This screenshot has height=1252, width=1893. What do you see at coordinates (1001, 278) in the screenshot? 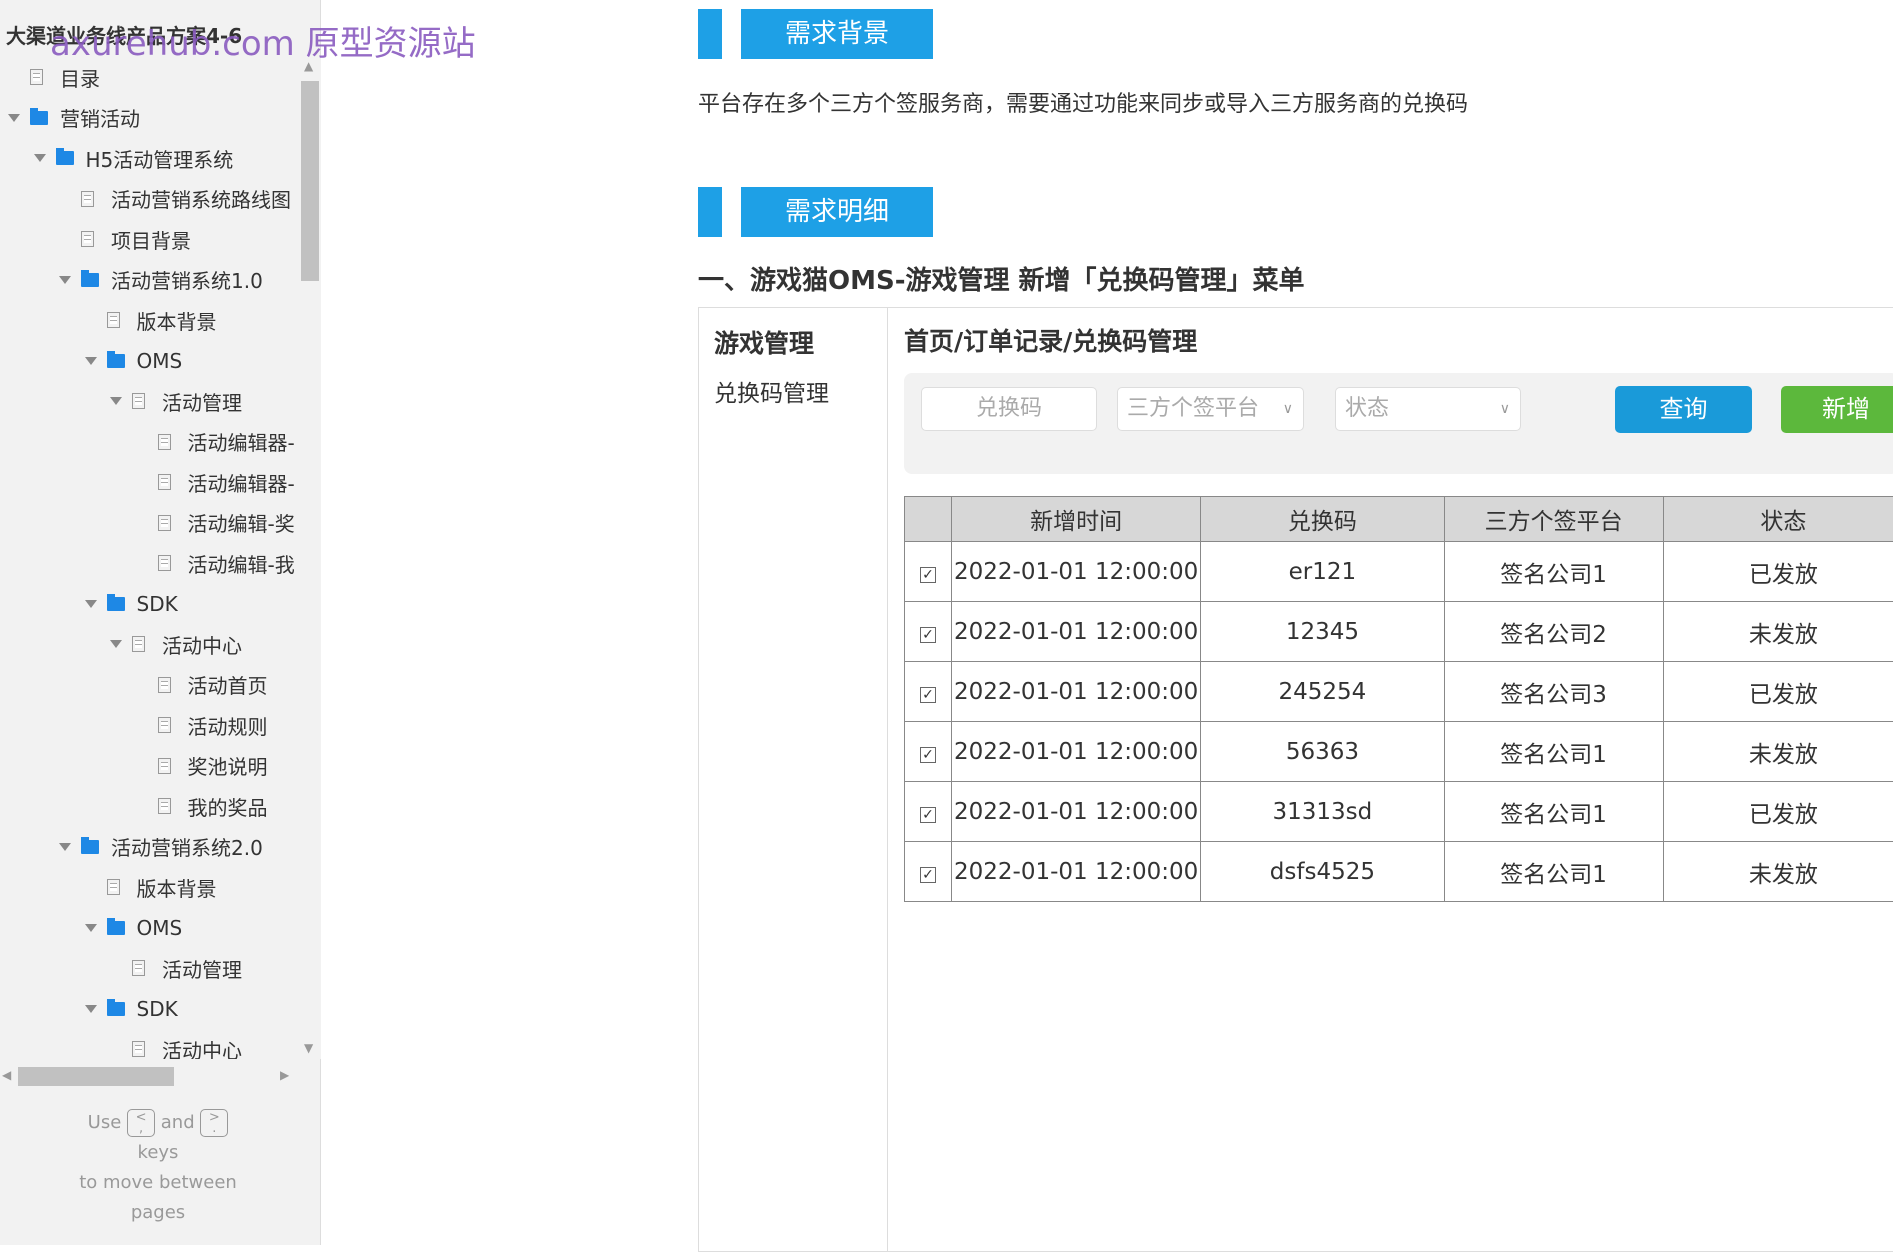
I see `requirement-heading: 一、游戏猫OMS-游戏管理 新增「兑换码管理」菜单` at bounding box center [1001, 278].